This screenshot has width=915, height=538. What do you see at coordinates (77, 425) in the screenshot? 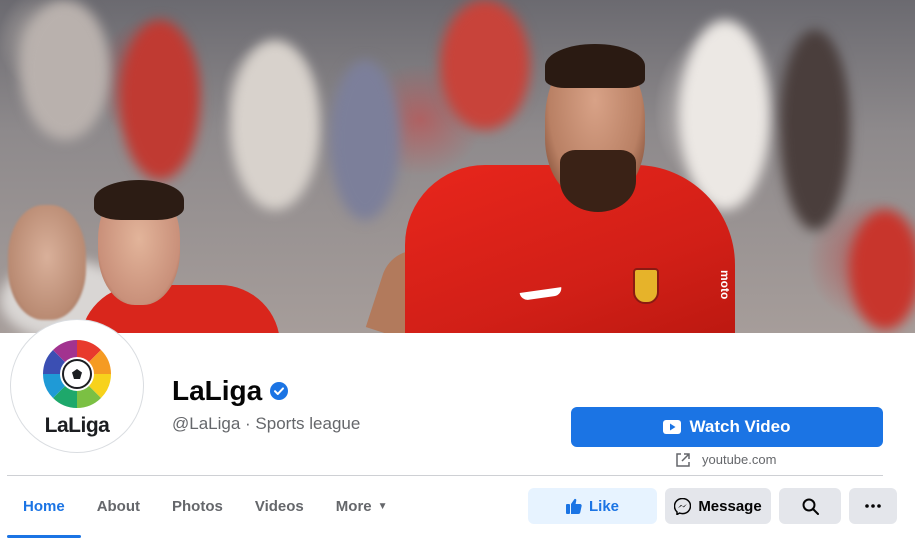
I see `logo-wordmark: LaLiga` at bounding box center [77, 425].